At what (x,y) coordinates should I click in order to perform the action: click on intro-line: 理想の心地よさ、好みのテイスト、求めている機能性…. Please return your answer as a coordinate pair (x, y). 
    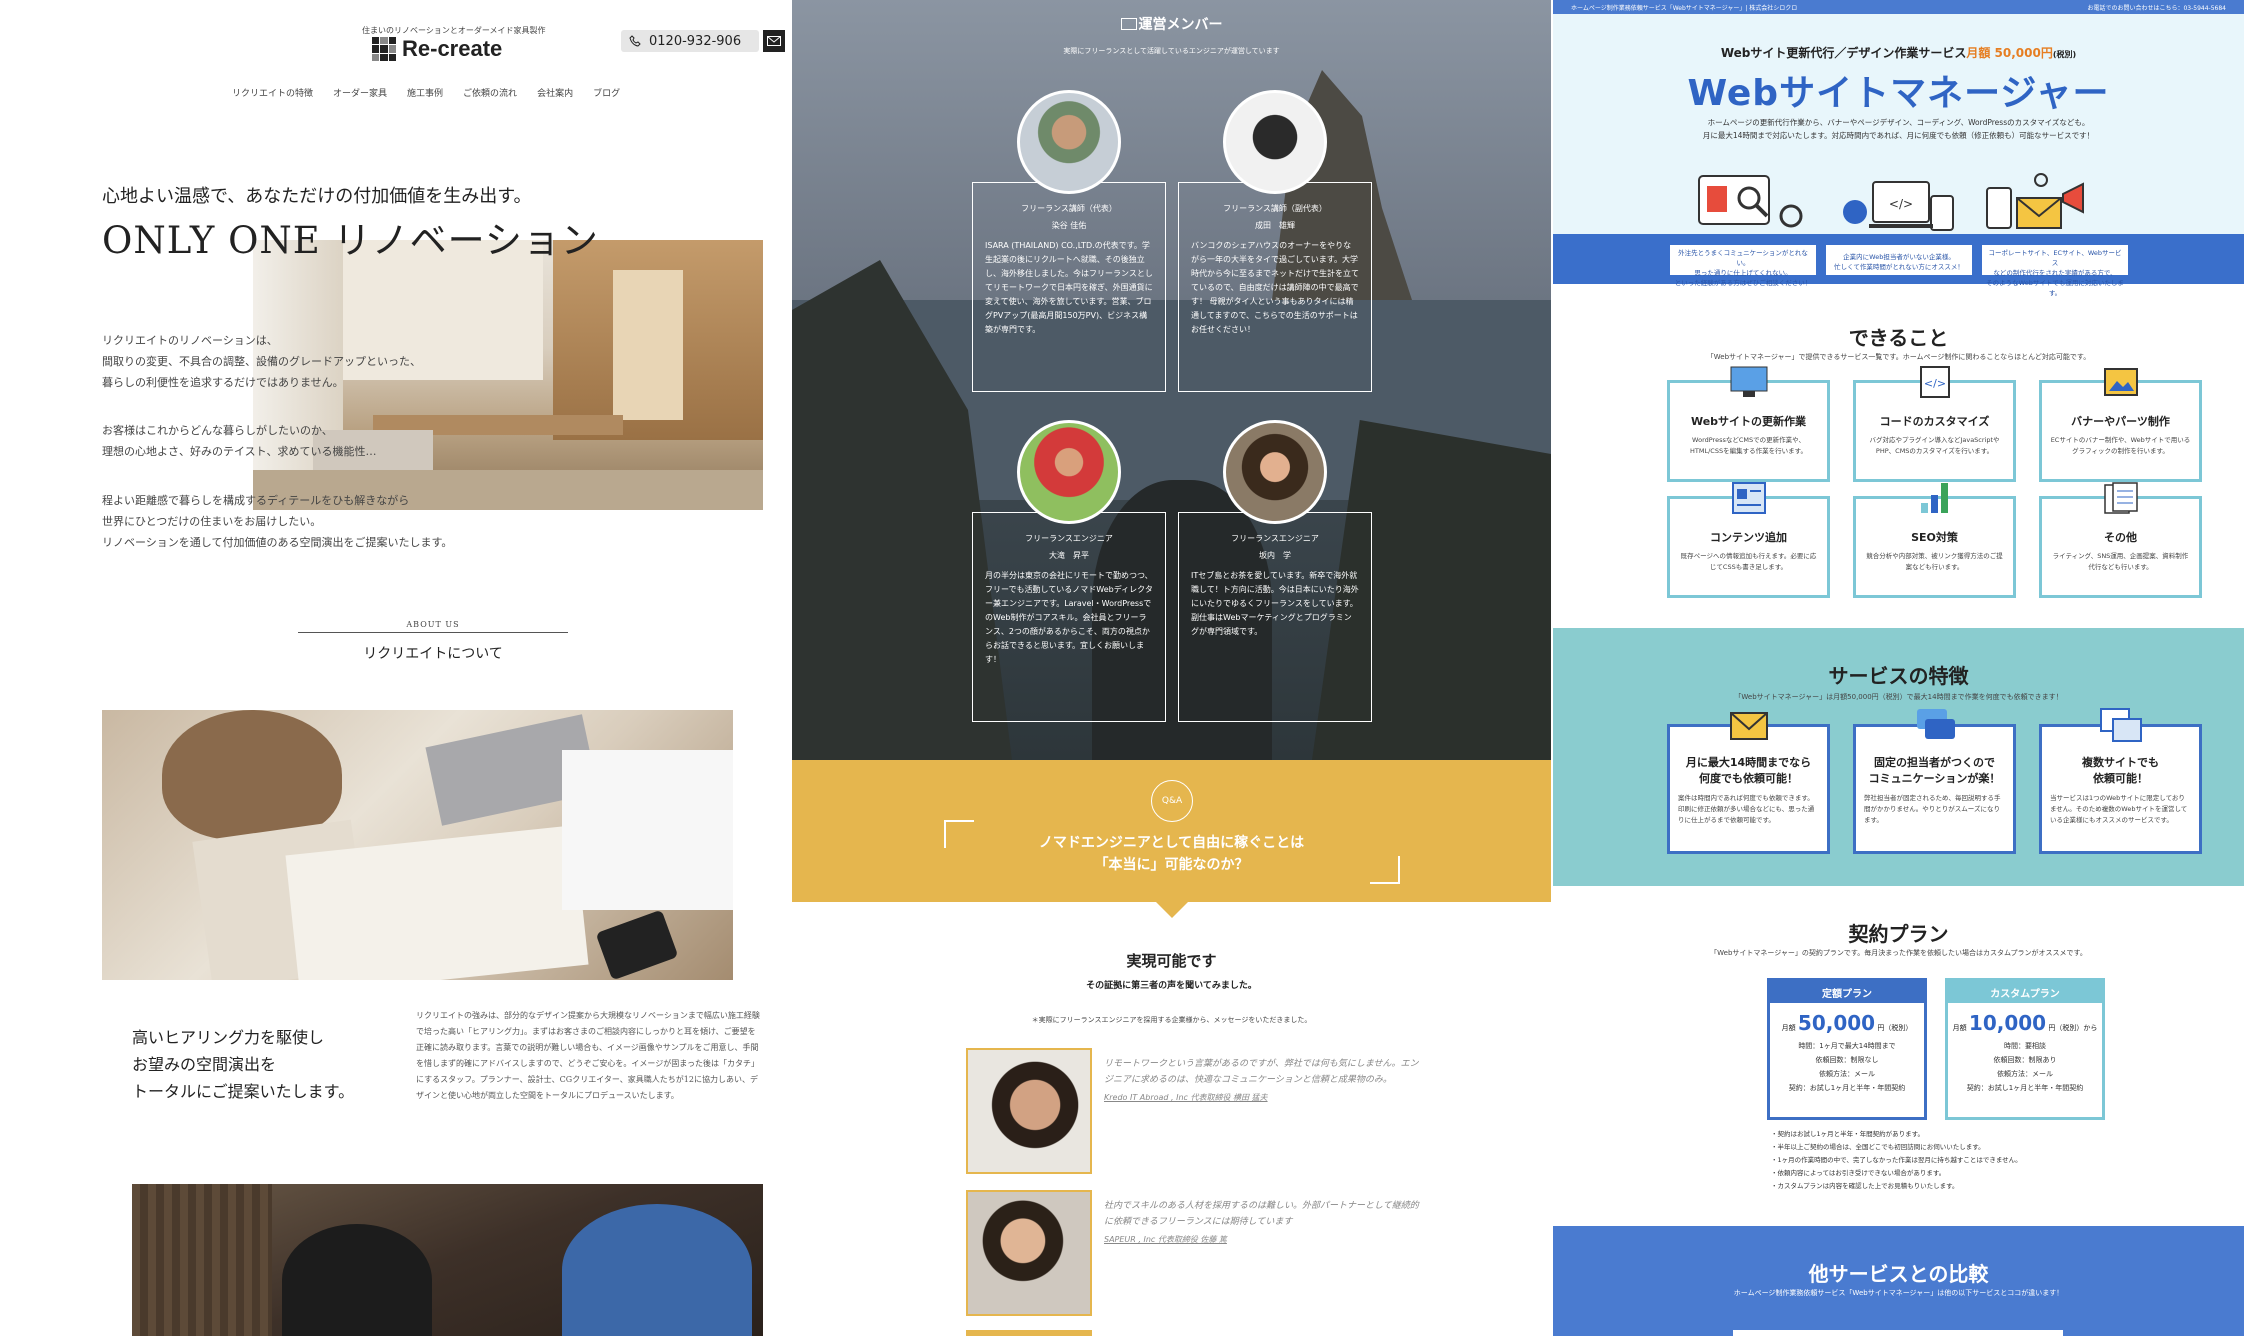
    Looking at the image, I should click on (239, 451).